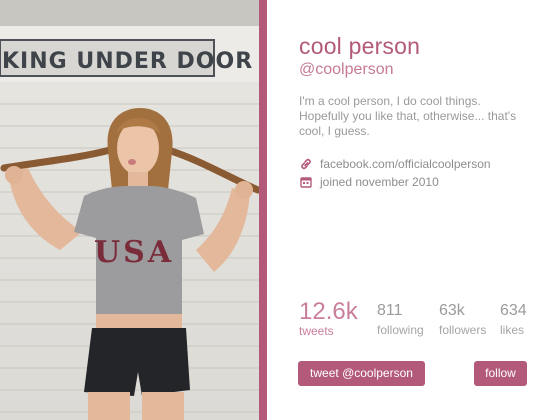 Image resolution: width=560 pixels, height=420 pixels. I want to click on stat-tweets-label: tweets, so click(316, 331).